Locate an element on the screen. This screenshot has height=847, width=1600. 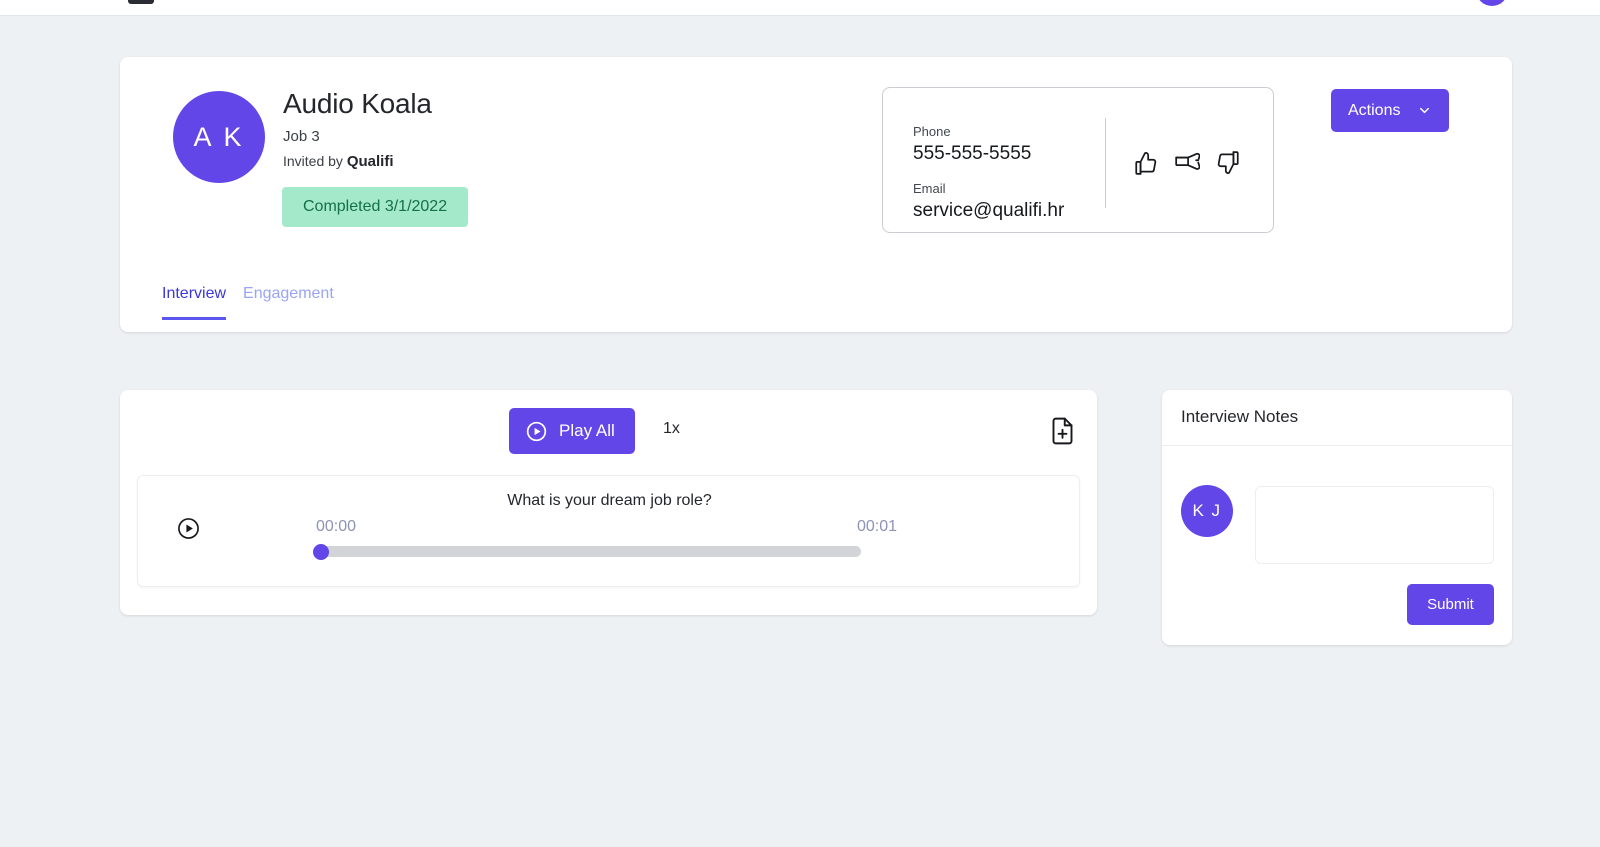
candidate-invited-by: Invited by Qualifi is located at coordinates (338, 161).